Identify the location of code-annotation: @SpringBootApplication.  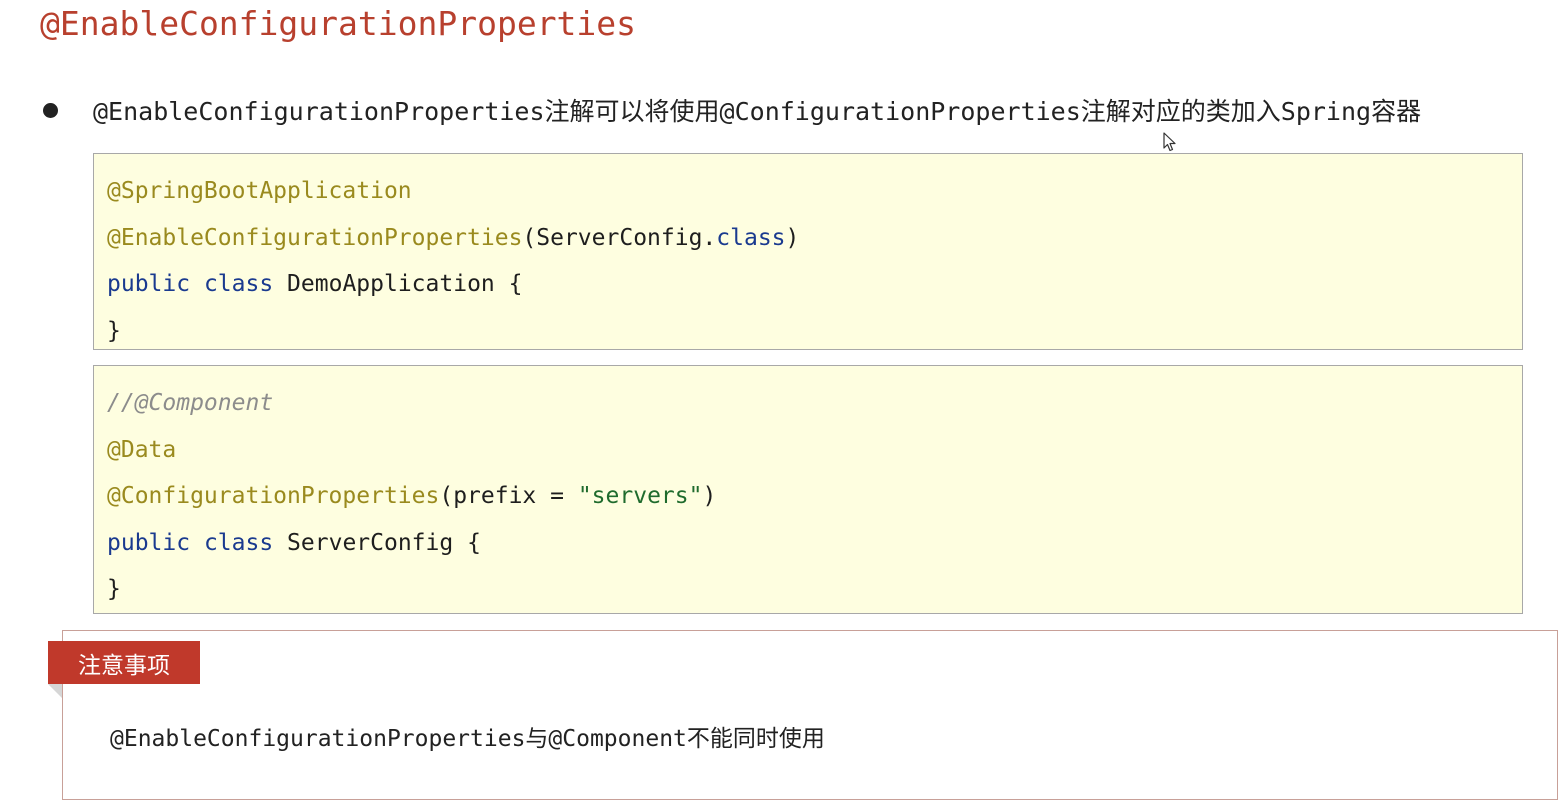
(259, 191).